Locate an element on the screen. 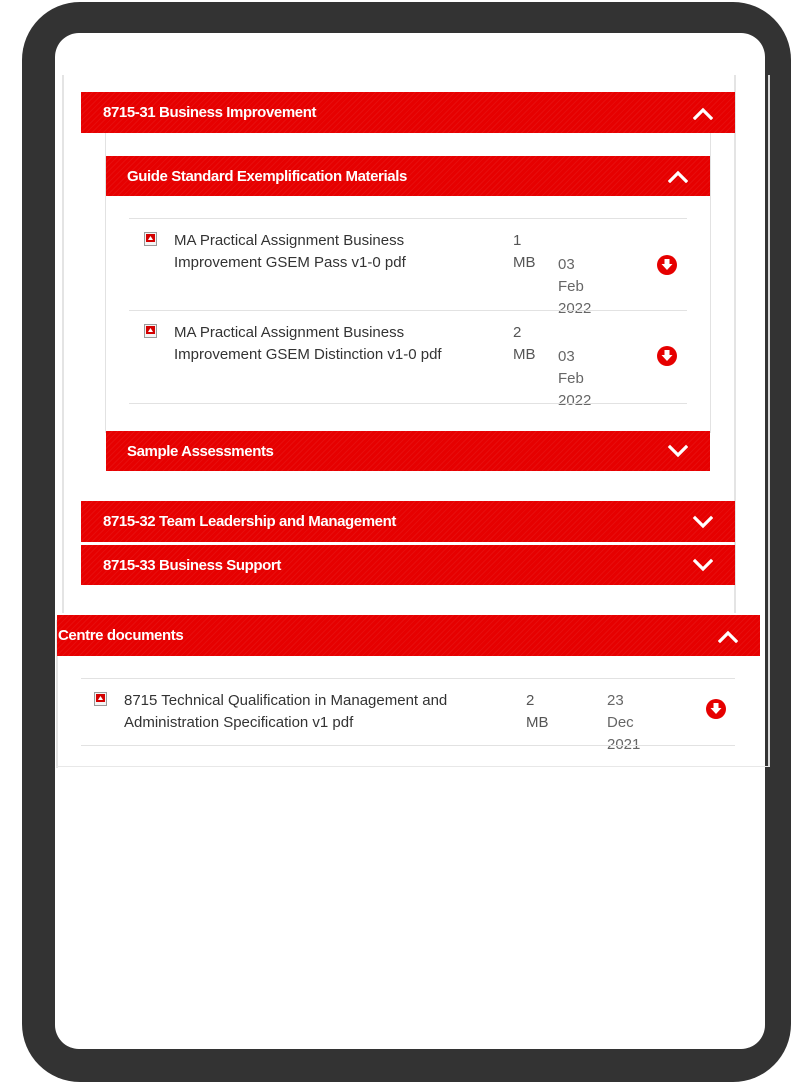 The height and width of the screenshot is (1082, 791). accordion-title: Sample Assessments is located at coordinates (200, 451).